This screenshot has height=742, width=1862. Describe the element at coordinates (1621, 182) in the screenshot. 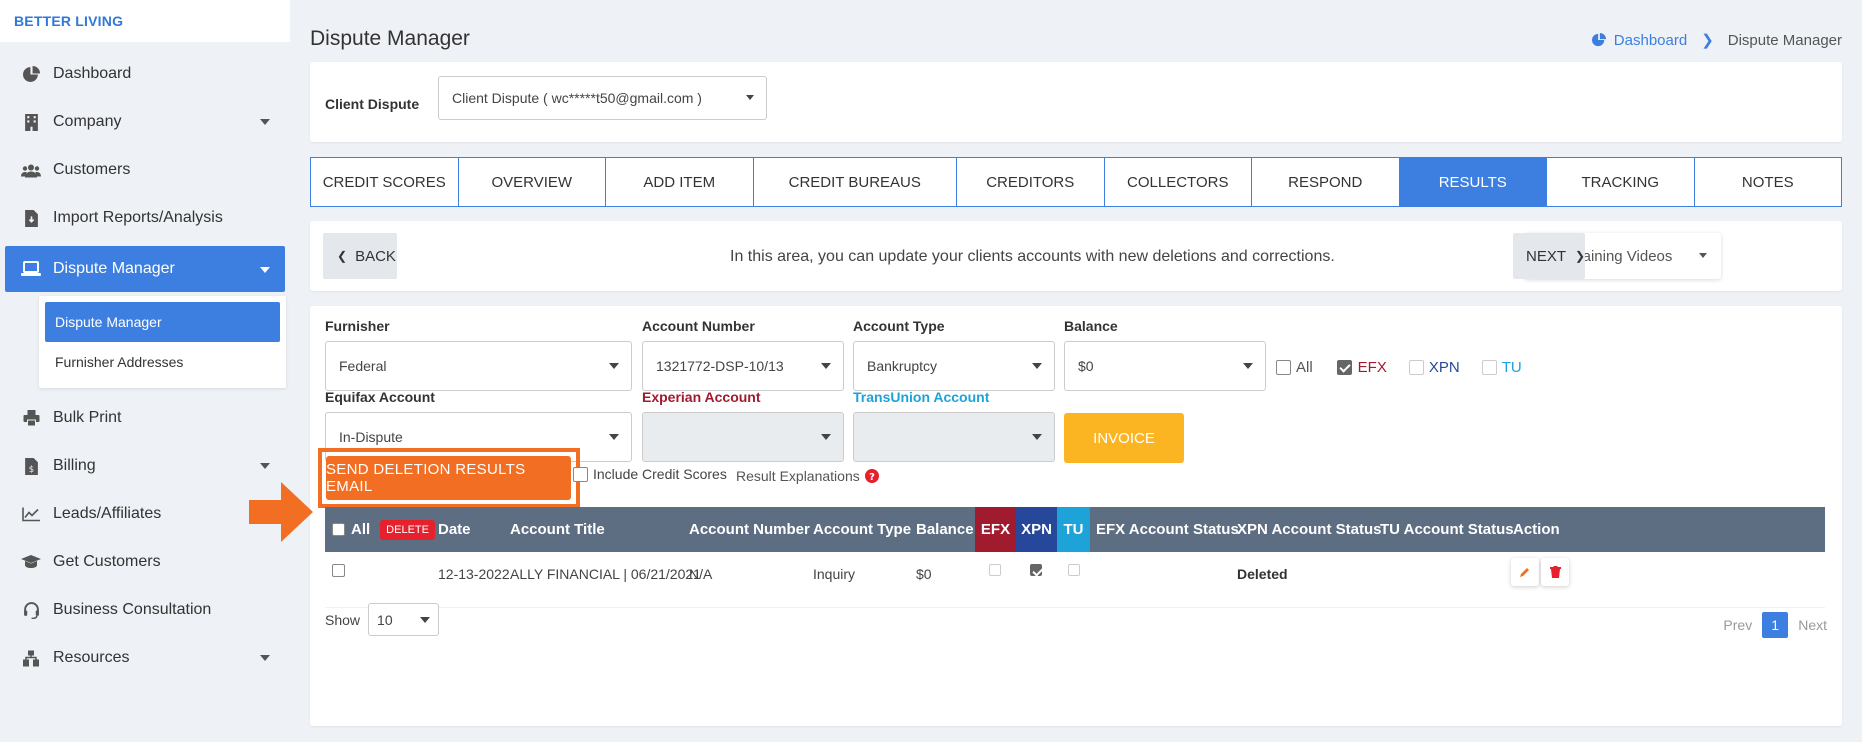

I see `tab-tracking: TRACKING` at that location.